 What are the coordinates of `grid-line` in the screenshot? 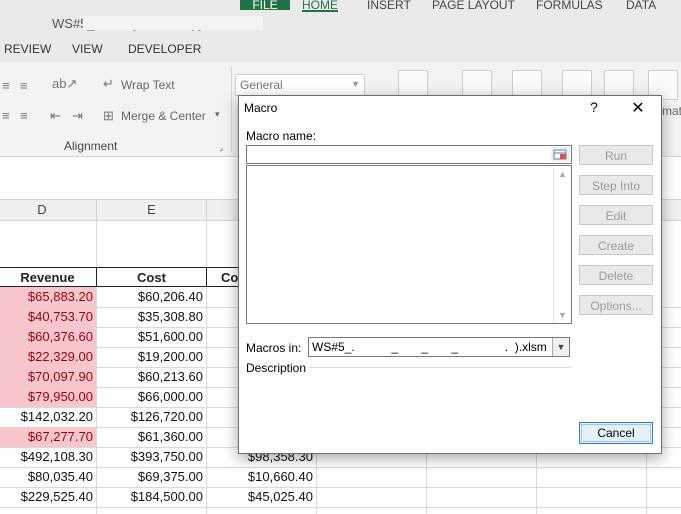 It's located at (340, 507).